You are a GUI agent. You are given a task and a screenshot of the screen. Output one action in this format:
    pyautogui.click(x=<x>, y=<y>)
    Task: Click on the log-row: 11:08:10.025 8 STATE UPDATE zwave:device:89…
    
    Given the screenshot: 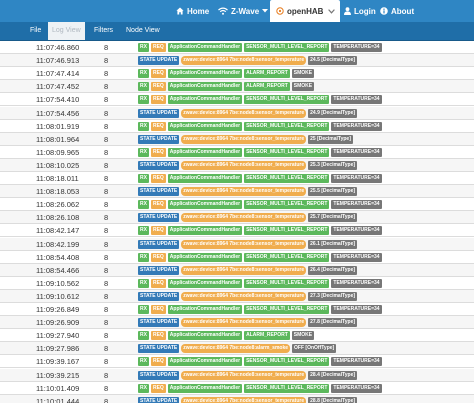 What is the action you would take?
    pyautogui.click(x=237, y=165)
    